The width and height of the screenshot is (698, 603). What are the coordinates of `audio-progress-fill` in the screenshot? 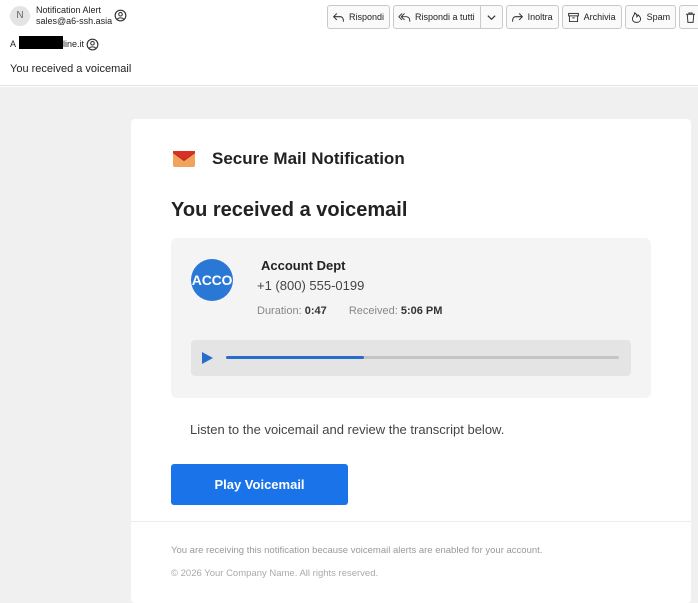 It's located at (295, 357).